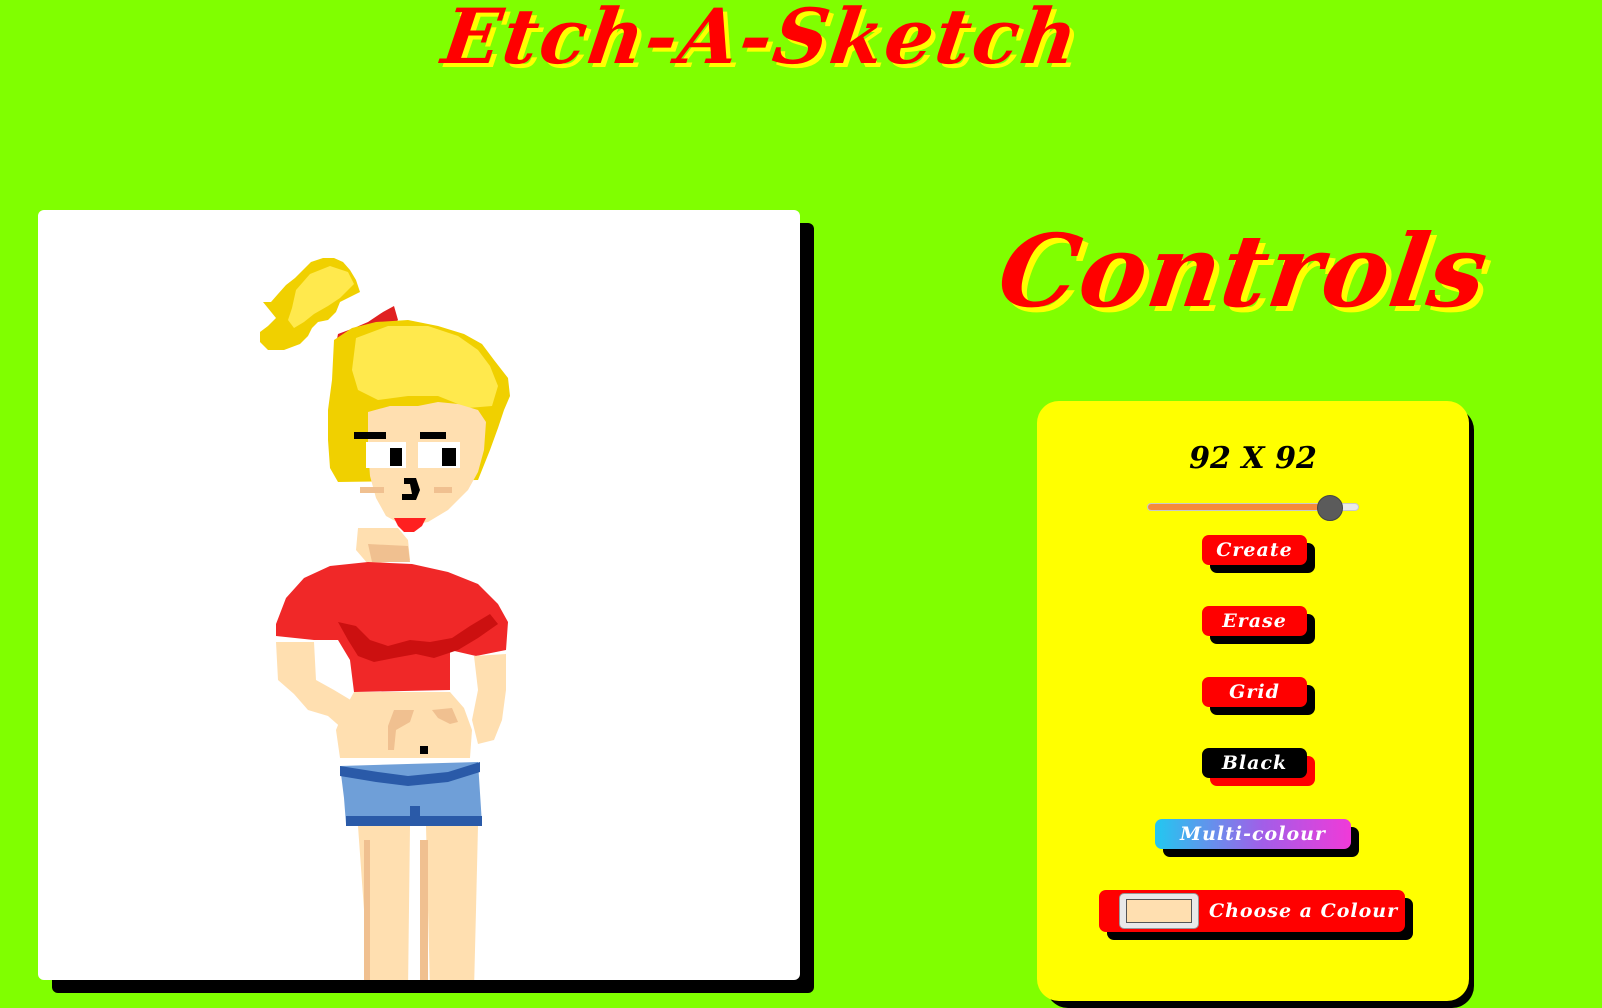 The height and width of the screenshot is (1008, 1602). Describe the element at coordinates (1238, 507) in the screenshot. I see `grid-size-slider-fill` at that location.